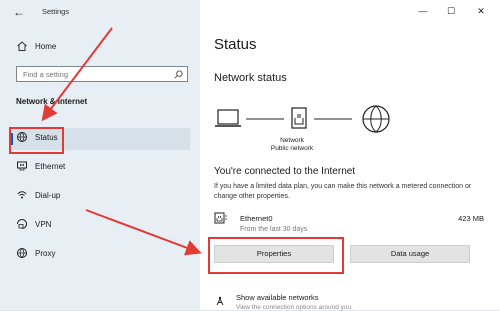 Image resolution: width=500 pixels, height=311 pixels. Describe the element at coordinates (410, 254) in the screenshot. I see `data-usage-button: Data usage` at that location.